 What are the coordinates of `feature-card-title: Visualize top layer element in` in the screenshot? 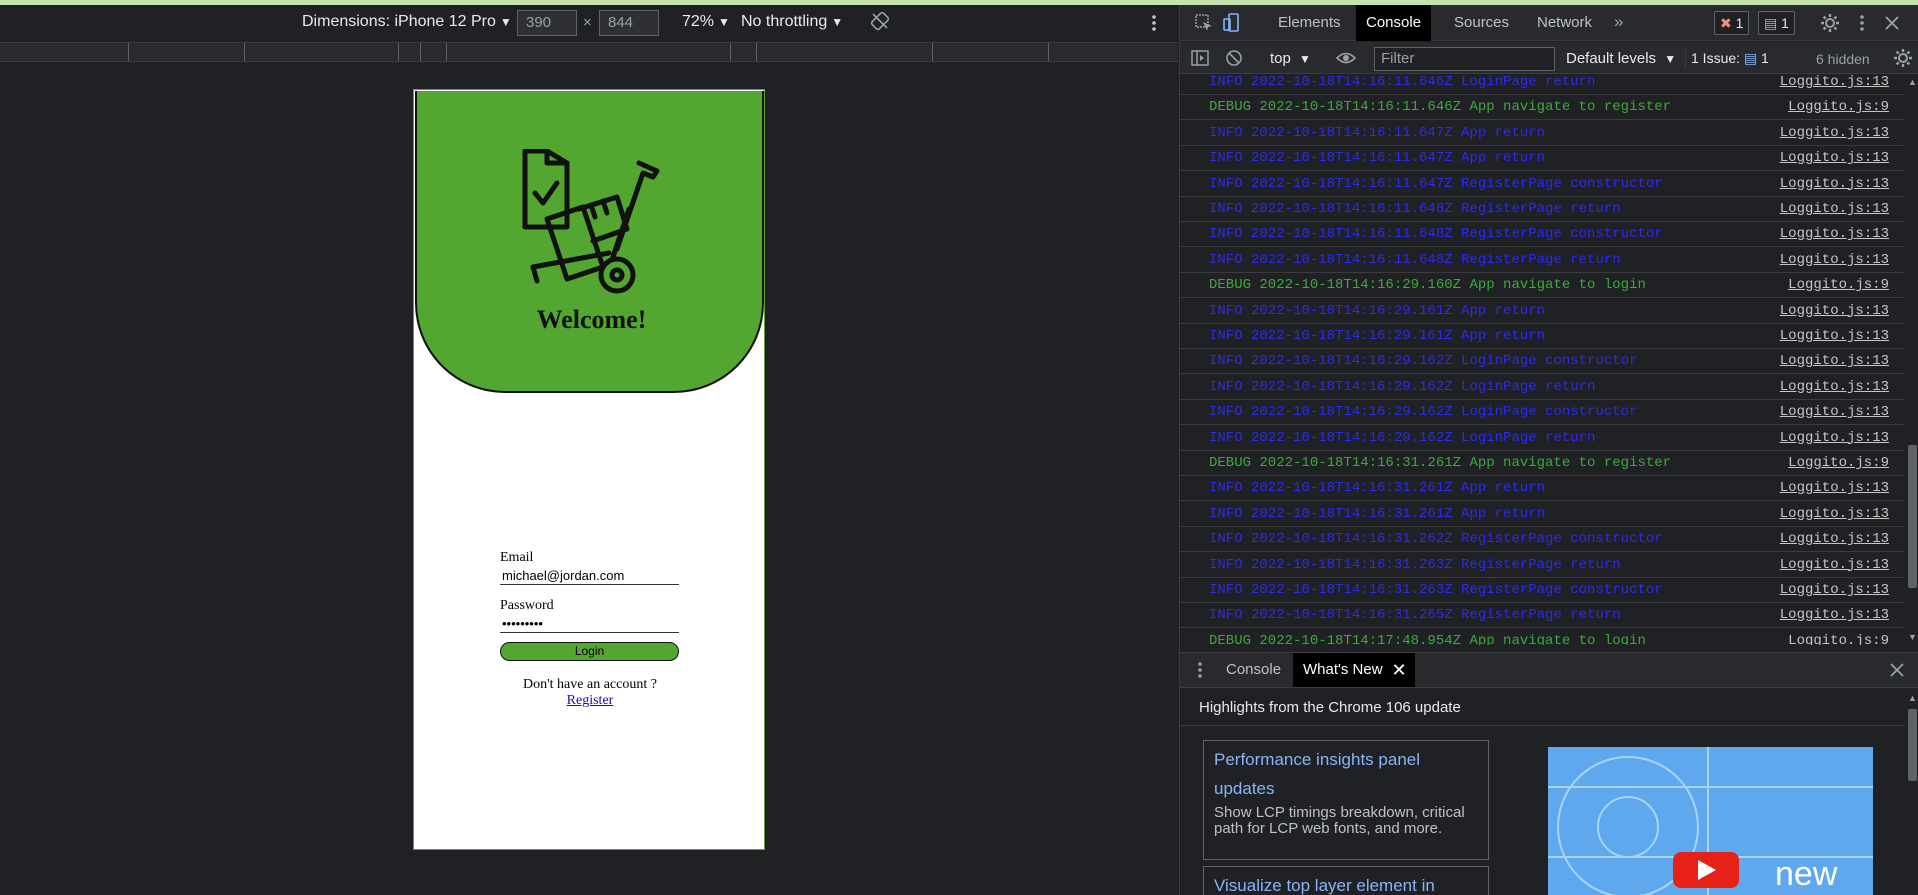 It's located at (1346, 883).